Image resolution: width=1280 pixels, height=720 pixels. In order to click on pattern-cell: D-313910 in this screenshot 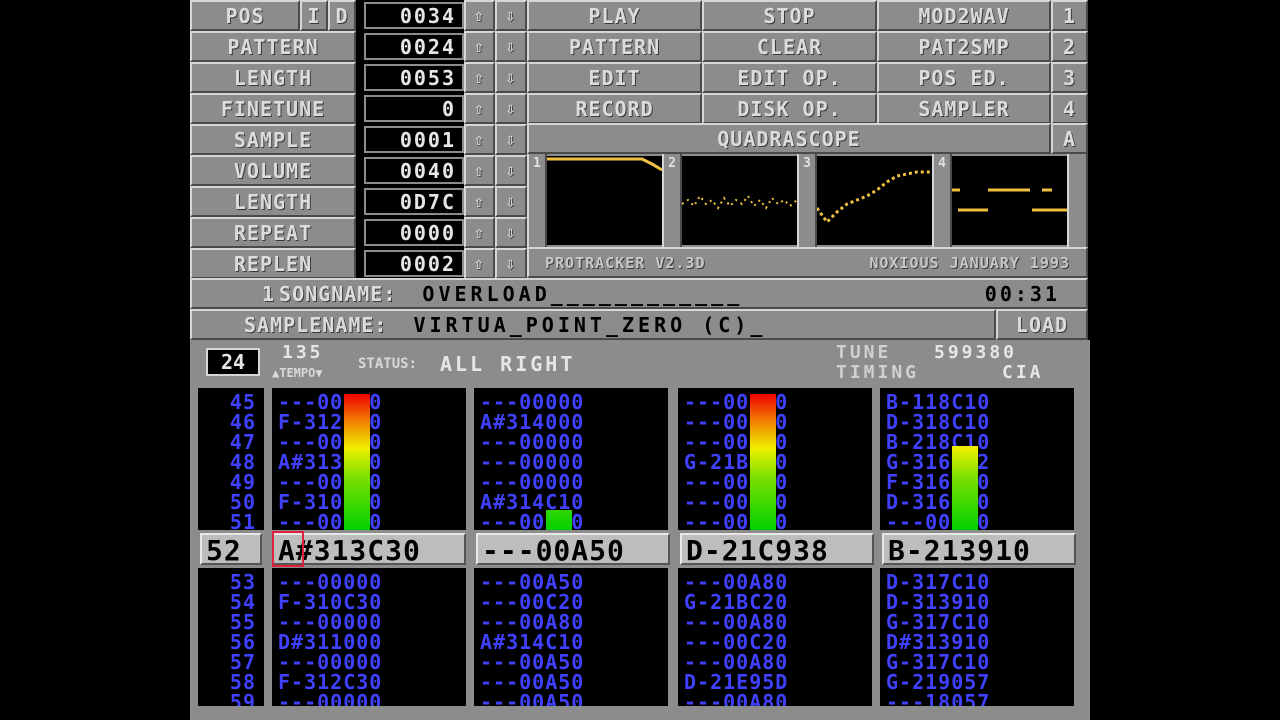, I will do `click(977, 602)`.